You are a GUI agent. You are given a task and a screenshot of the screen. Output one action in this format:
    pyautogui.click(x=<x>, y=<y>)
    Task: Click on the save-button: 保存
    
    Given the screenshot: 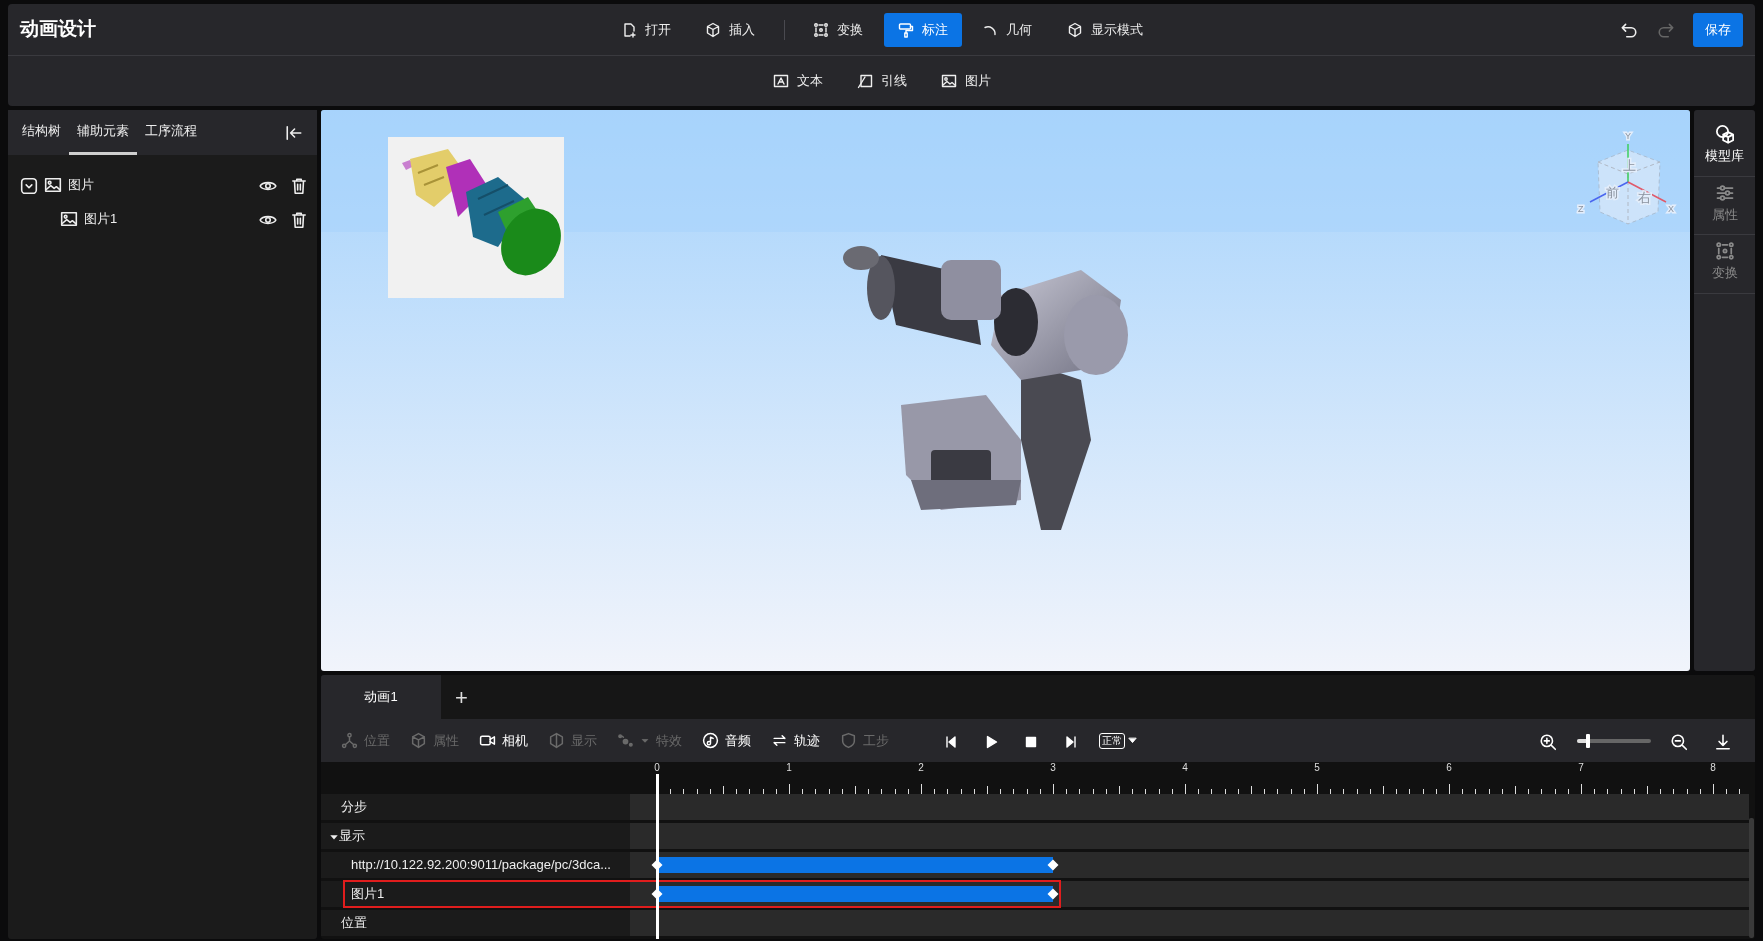 What is the action you would take?
    pyautogui.click(x=1718, y=29)
    